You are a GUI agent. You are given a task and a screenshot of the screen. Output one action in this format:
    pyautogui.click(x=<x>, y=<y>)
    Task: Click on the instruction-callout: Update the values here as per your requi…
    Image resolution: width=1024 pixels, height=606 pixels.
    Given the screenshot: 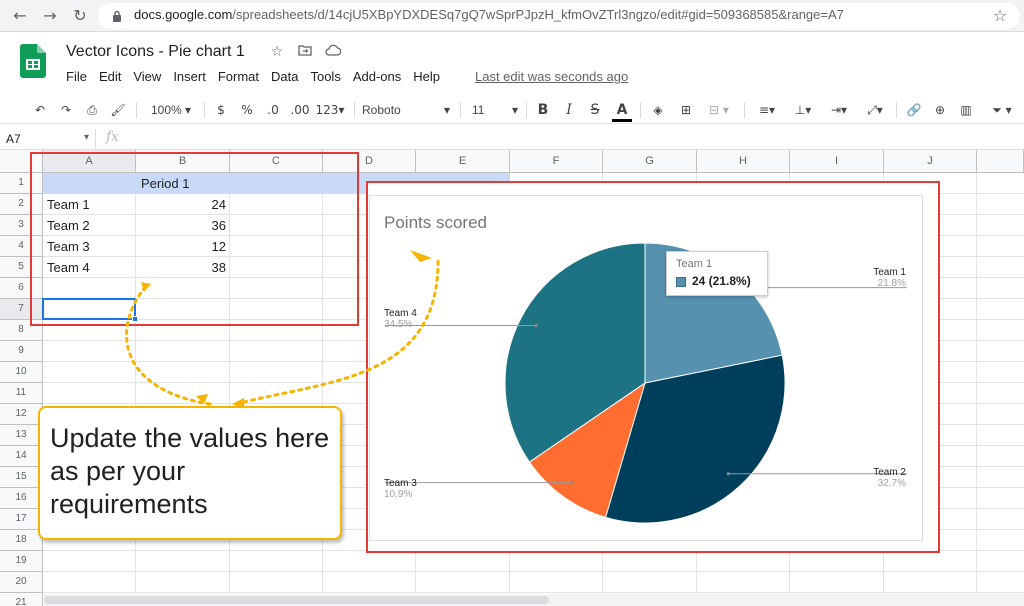 What is the action you would take?
    pyautogui.click(x=190, y=473)
    